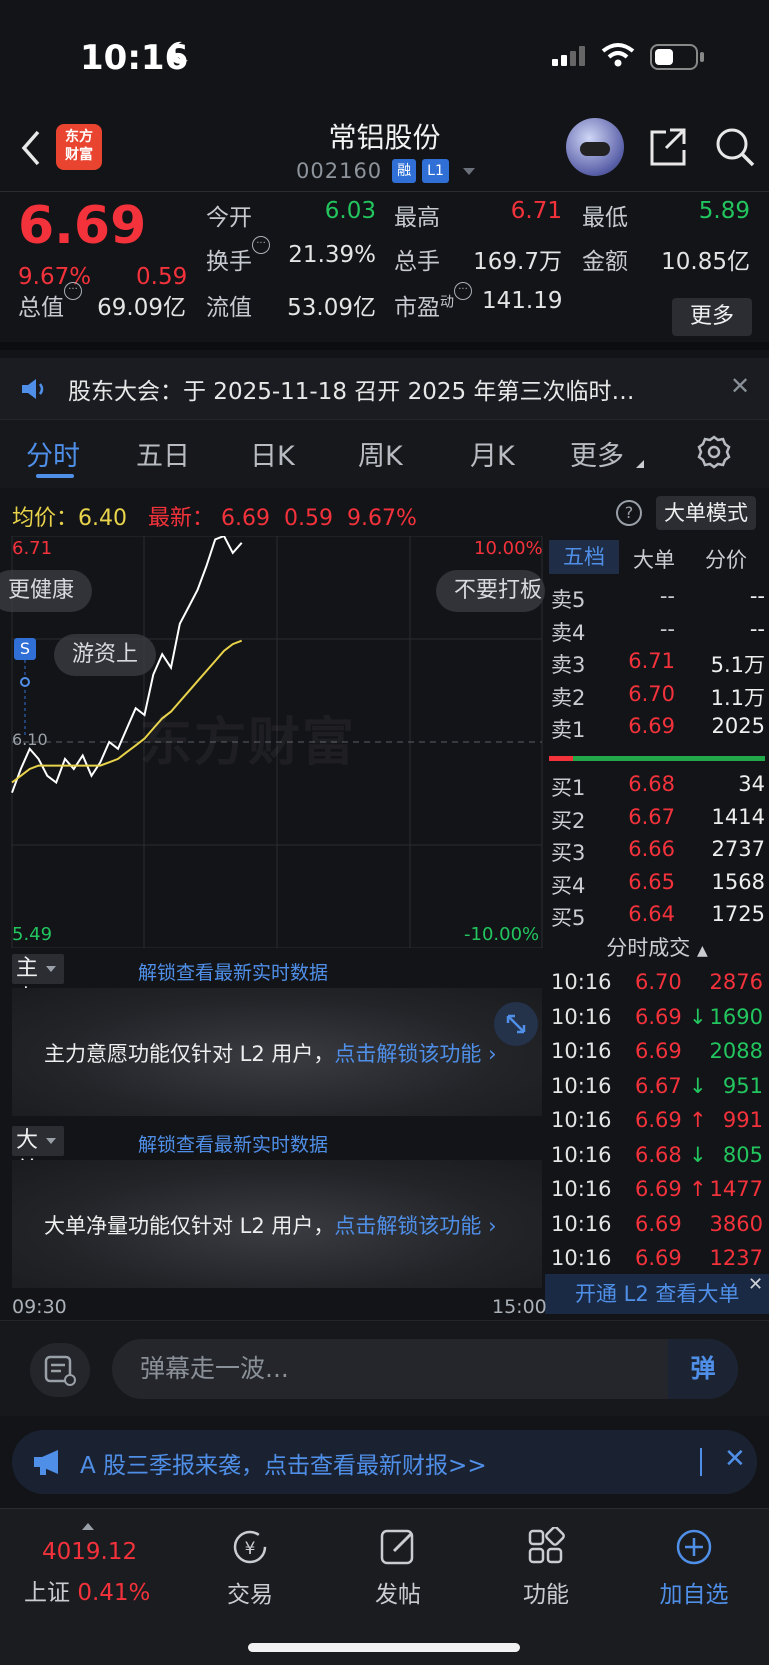 The width and height of the screenshot is (769, 1665). I want to click on volume-value: 169.7万, so click(517, 262).